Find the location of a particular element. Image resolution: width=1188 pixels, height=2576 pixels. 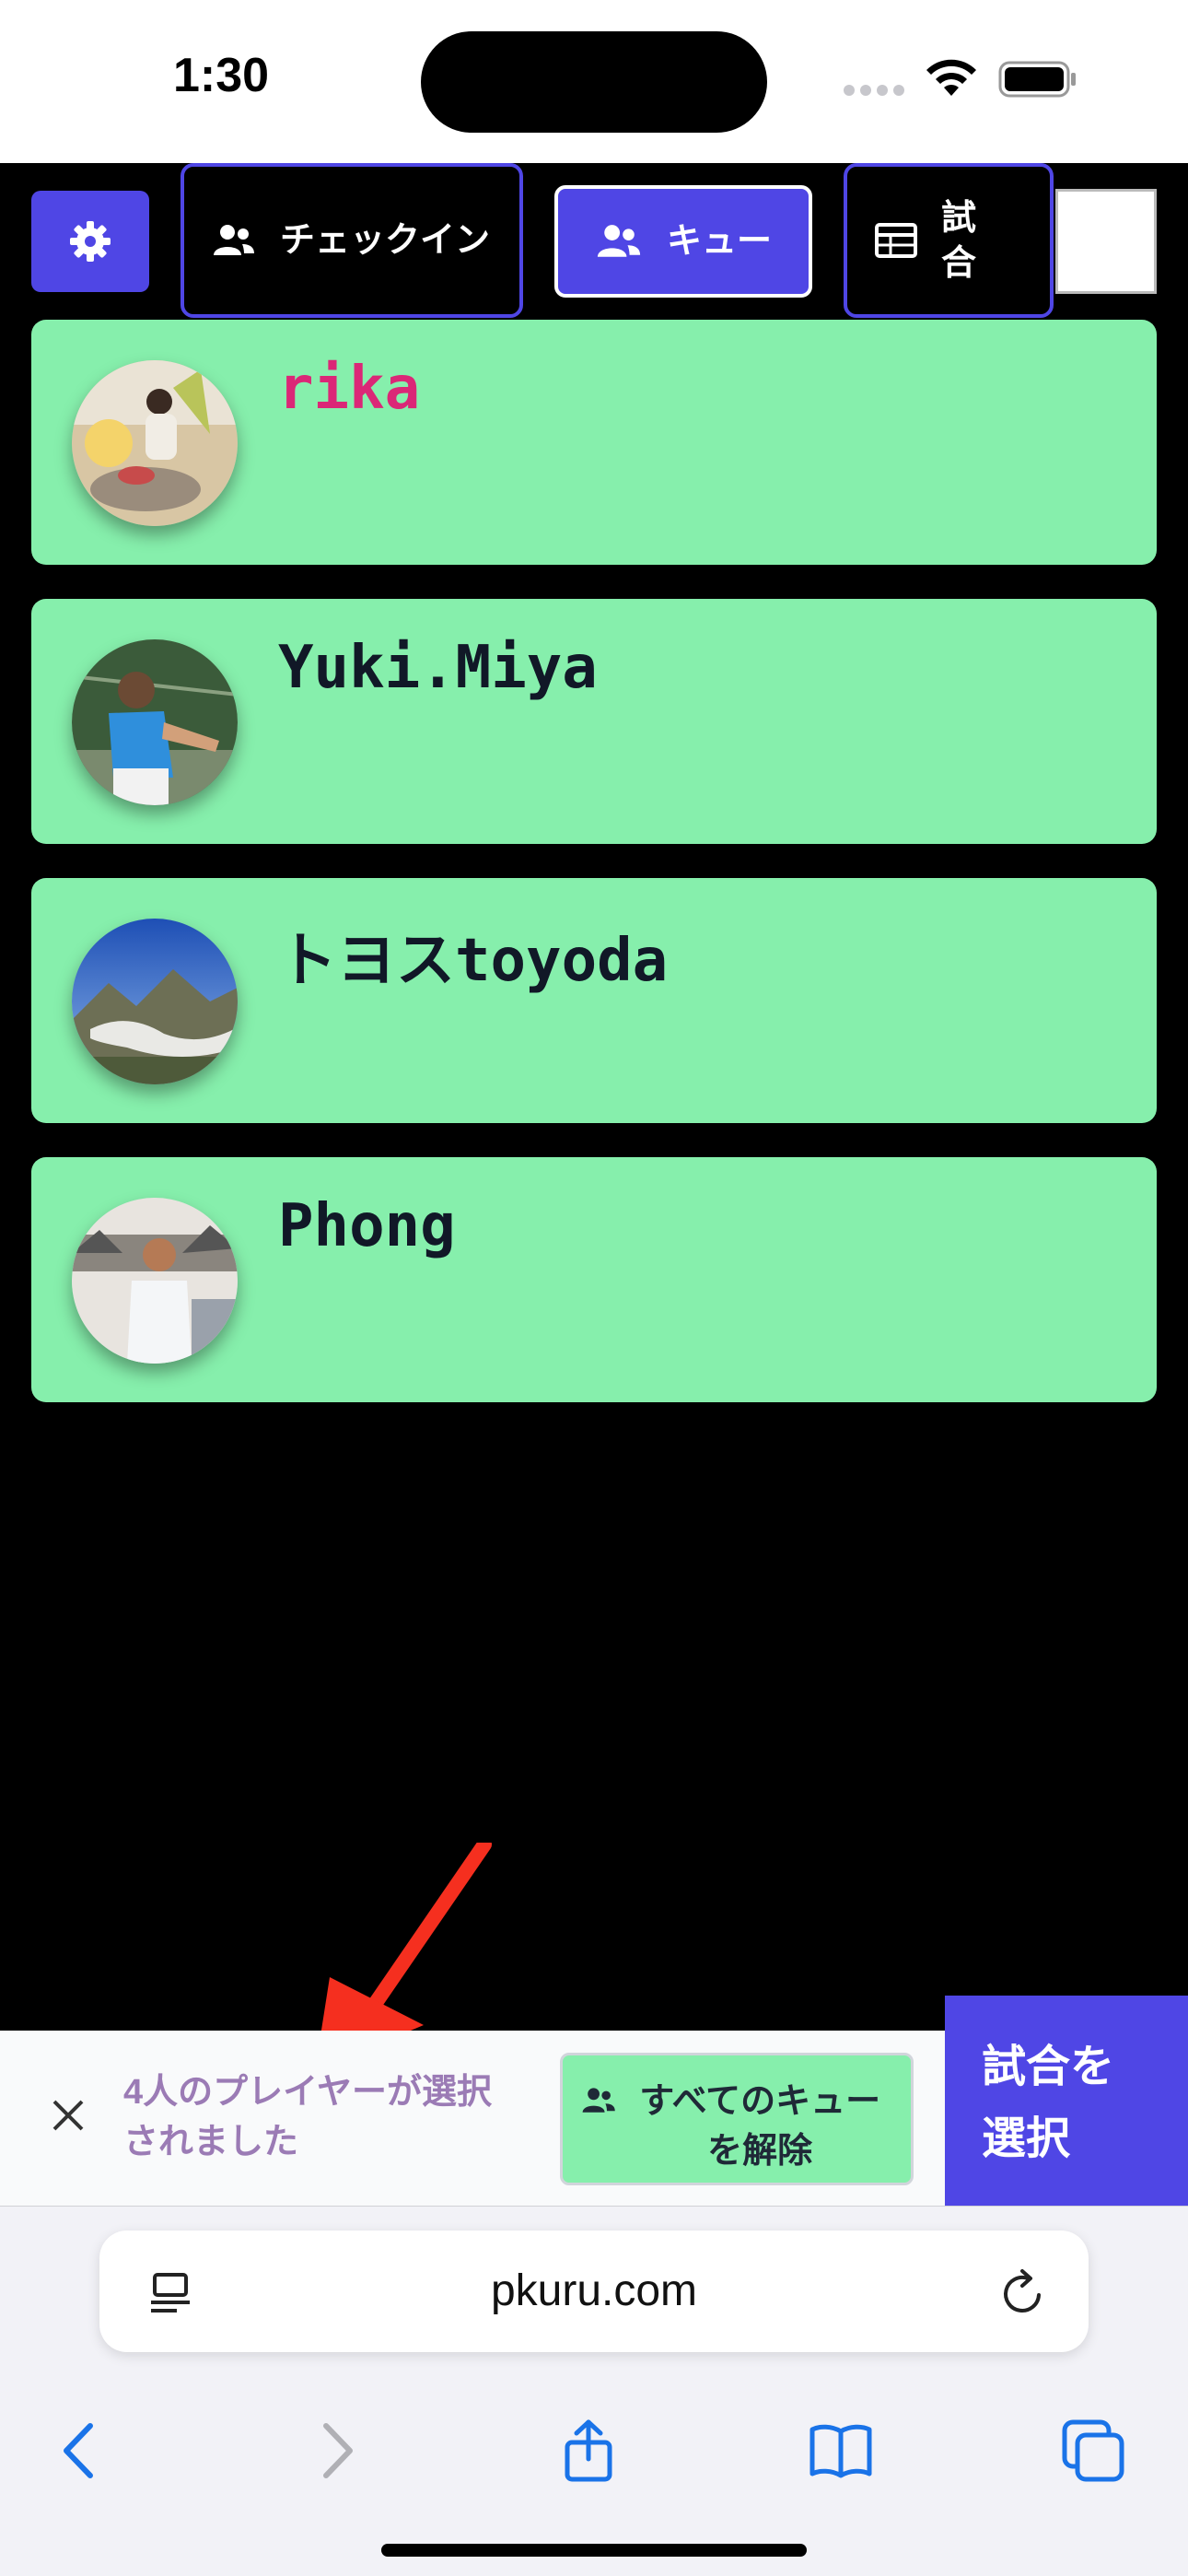

gear-icon is located at coordinates (90, 241).